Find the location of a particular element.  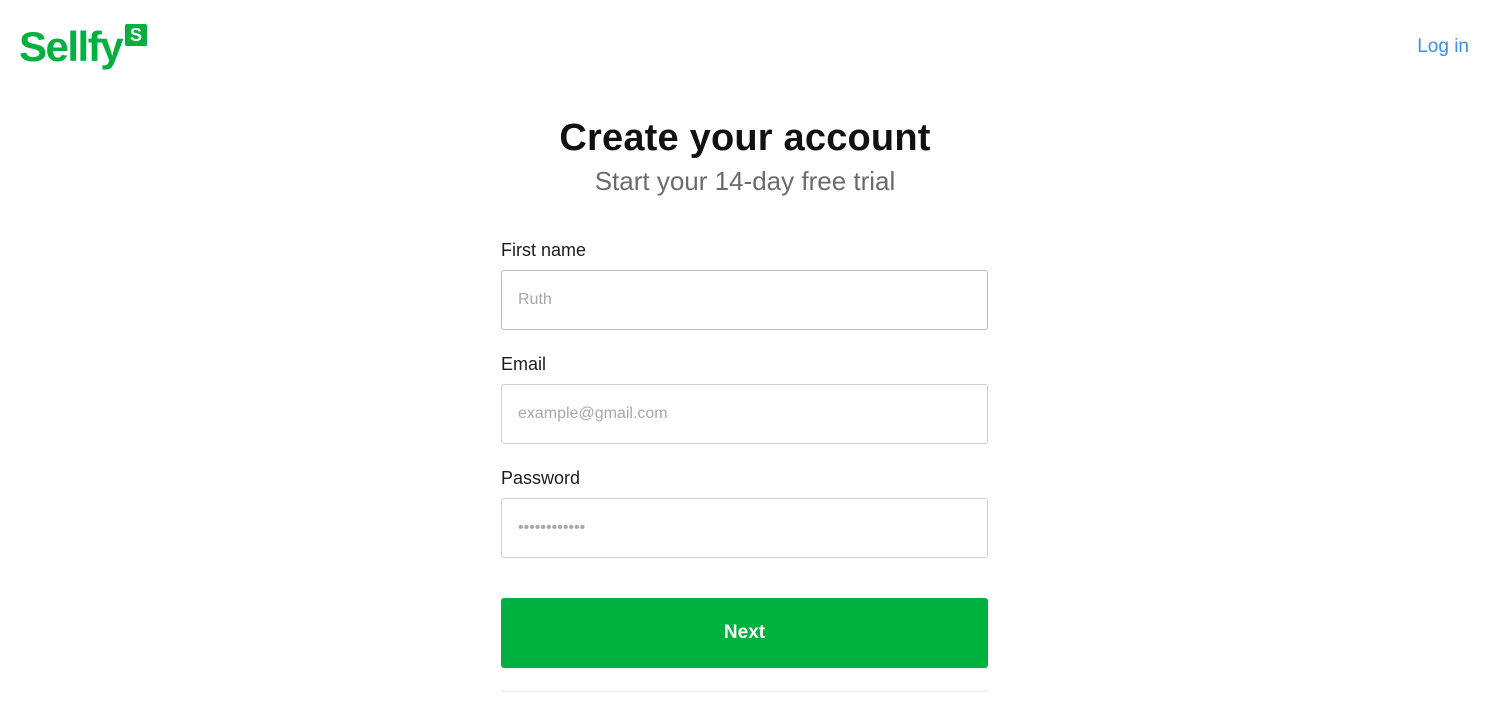

divider is located at coordinates (744, 691).